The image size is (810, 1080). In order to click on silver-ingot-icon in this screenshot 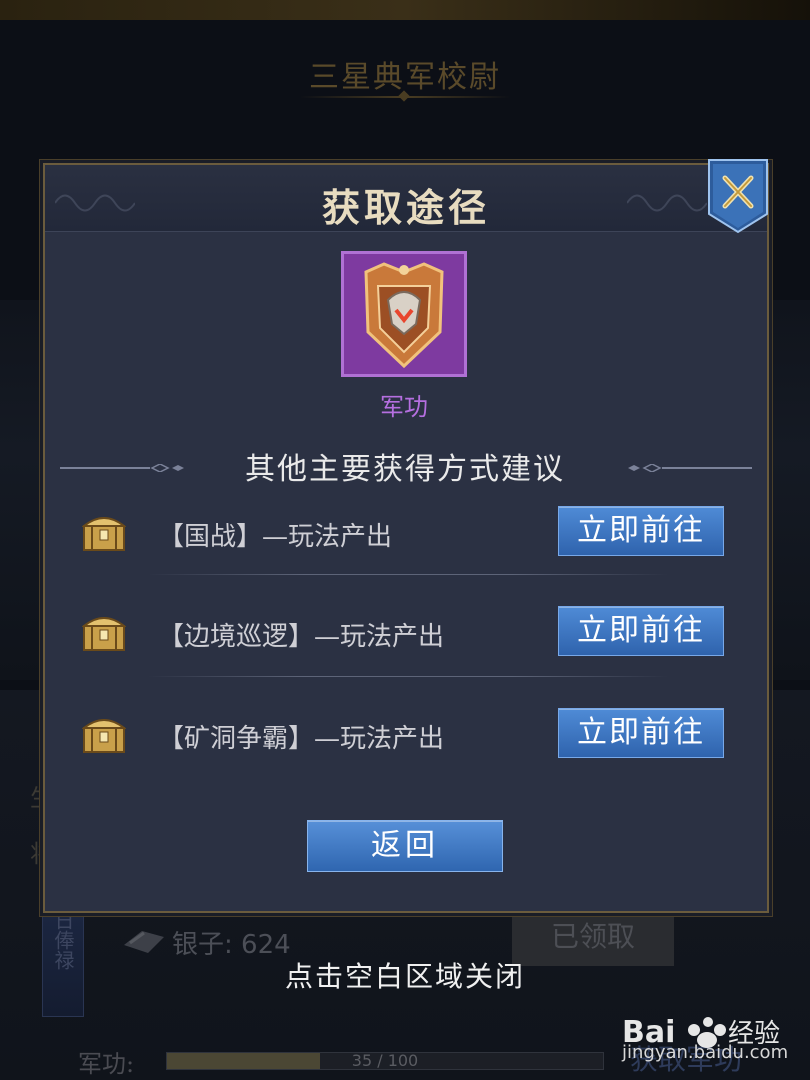, I will do `click(144, 942)`.